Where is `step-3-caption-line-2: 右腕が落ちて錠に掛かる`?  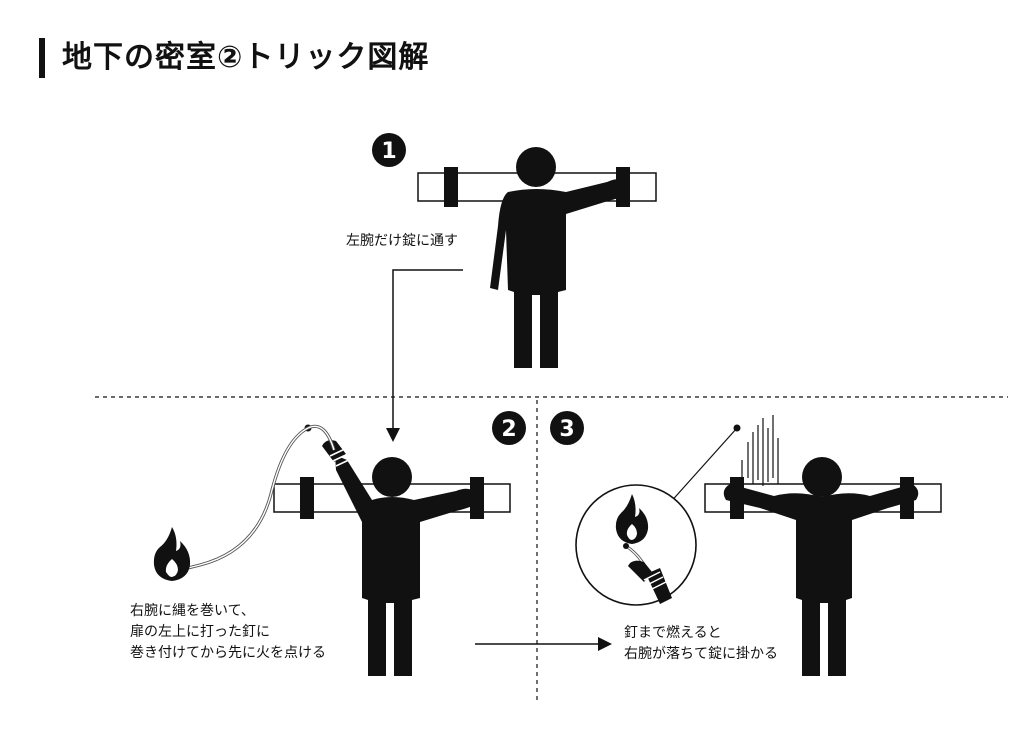
step-3-caption-line-2: 右腕が落ちて錠に掛かる is located at coordinates (701, 654).